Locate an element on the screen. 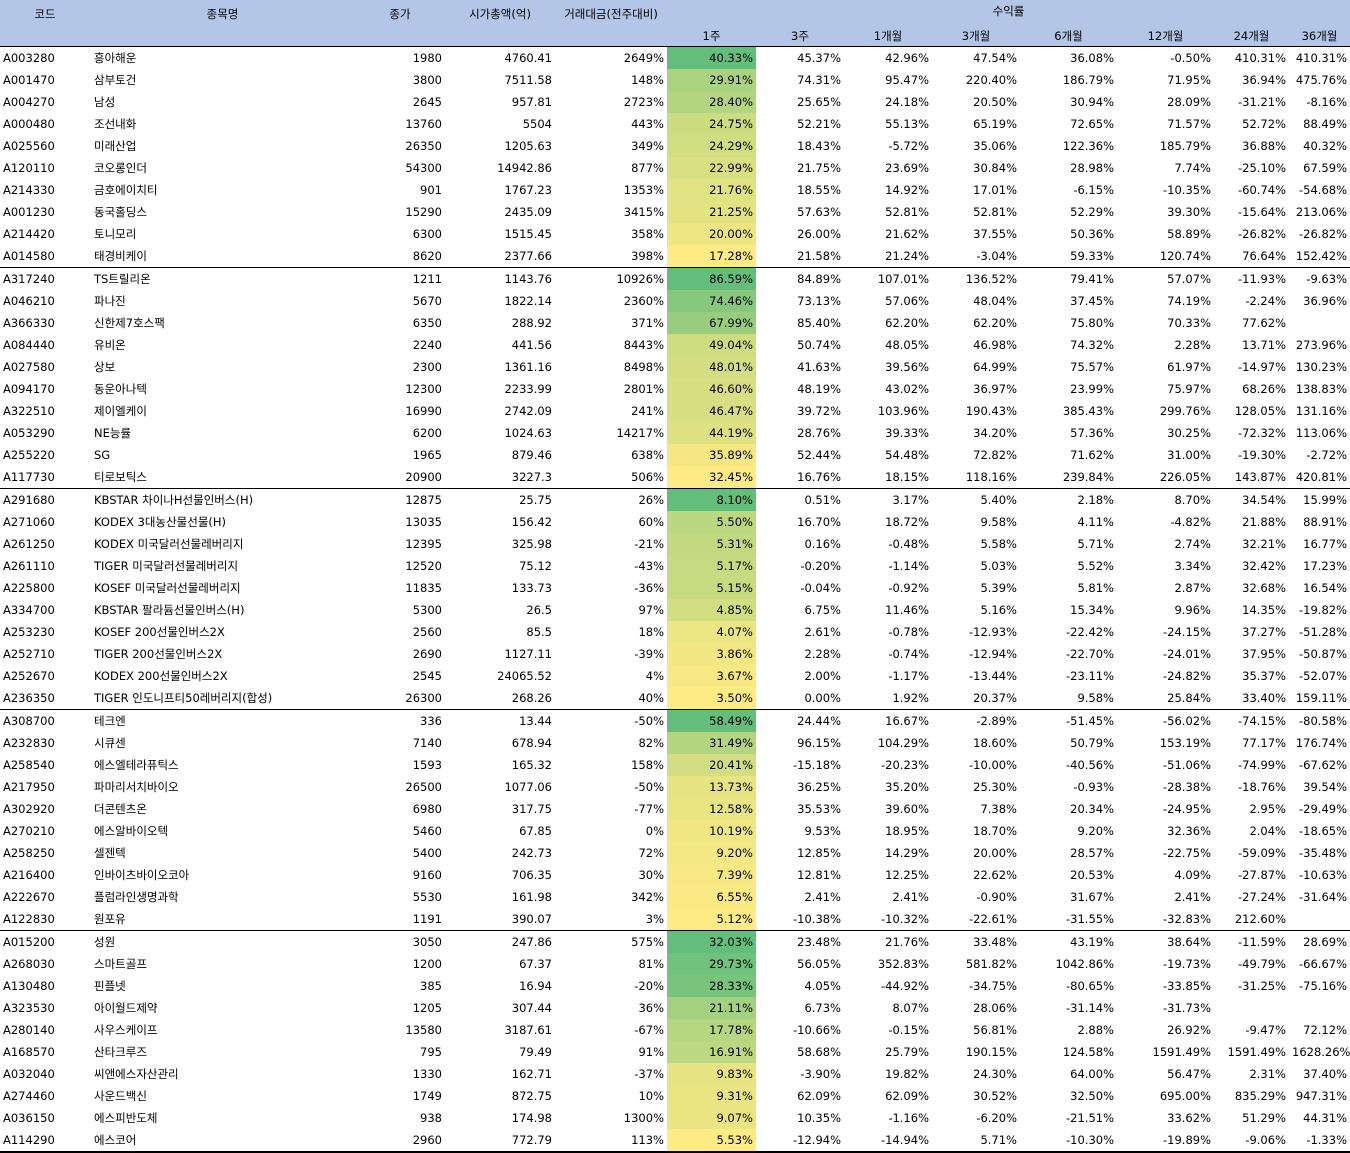 This screenshot has width=1350, height=1153. return-3m-cell: 220.40% is located at coordinates (976, 80).